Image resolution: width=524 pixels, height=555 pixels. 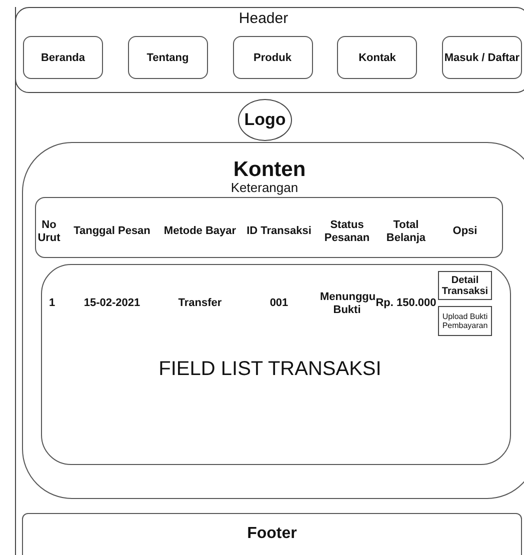 What do you see at coordinates (168, 57) in the screenshot?
I see `nav-button: Tentang` at bounding box center [168, 57].